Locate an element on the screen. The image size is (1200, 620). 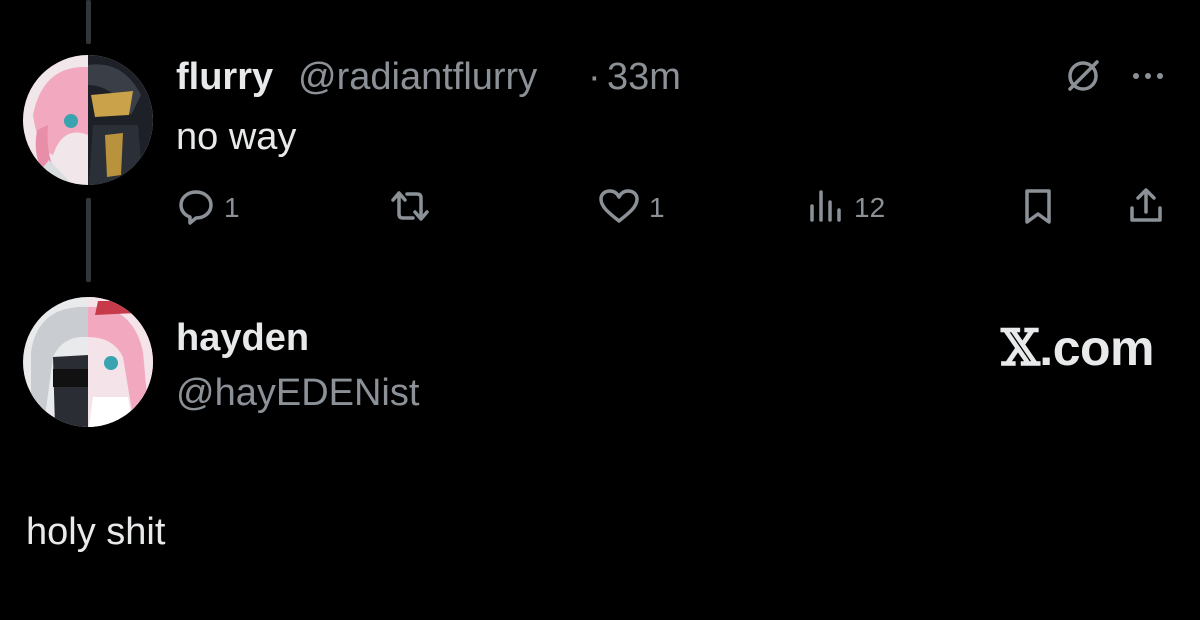
share-button is located at coordinates (1146, 208).